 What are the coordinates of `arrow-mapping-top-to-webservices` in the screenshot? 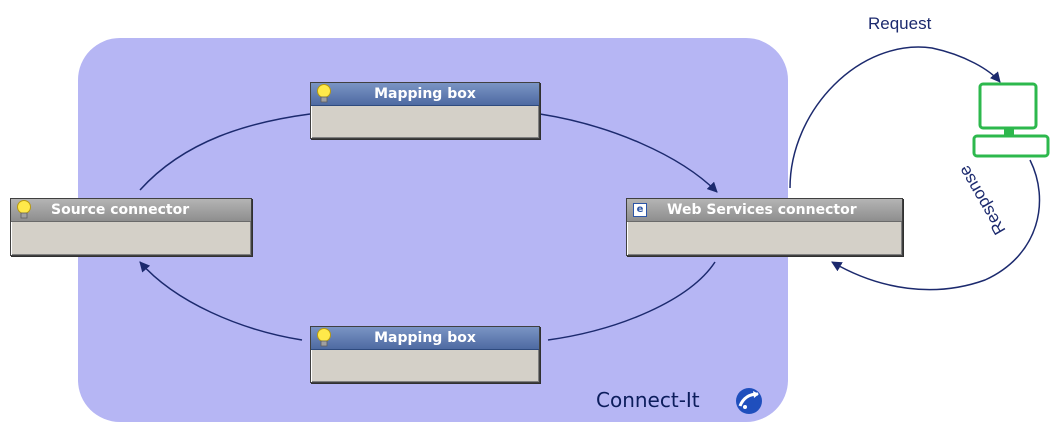 It's located at (628, 153).